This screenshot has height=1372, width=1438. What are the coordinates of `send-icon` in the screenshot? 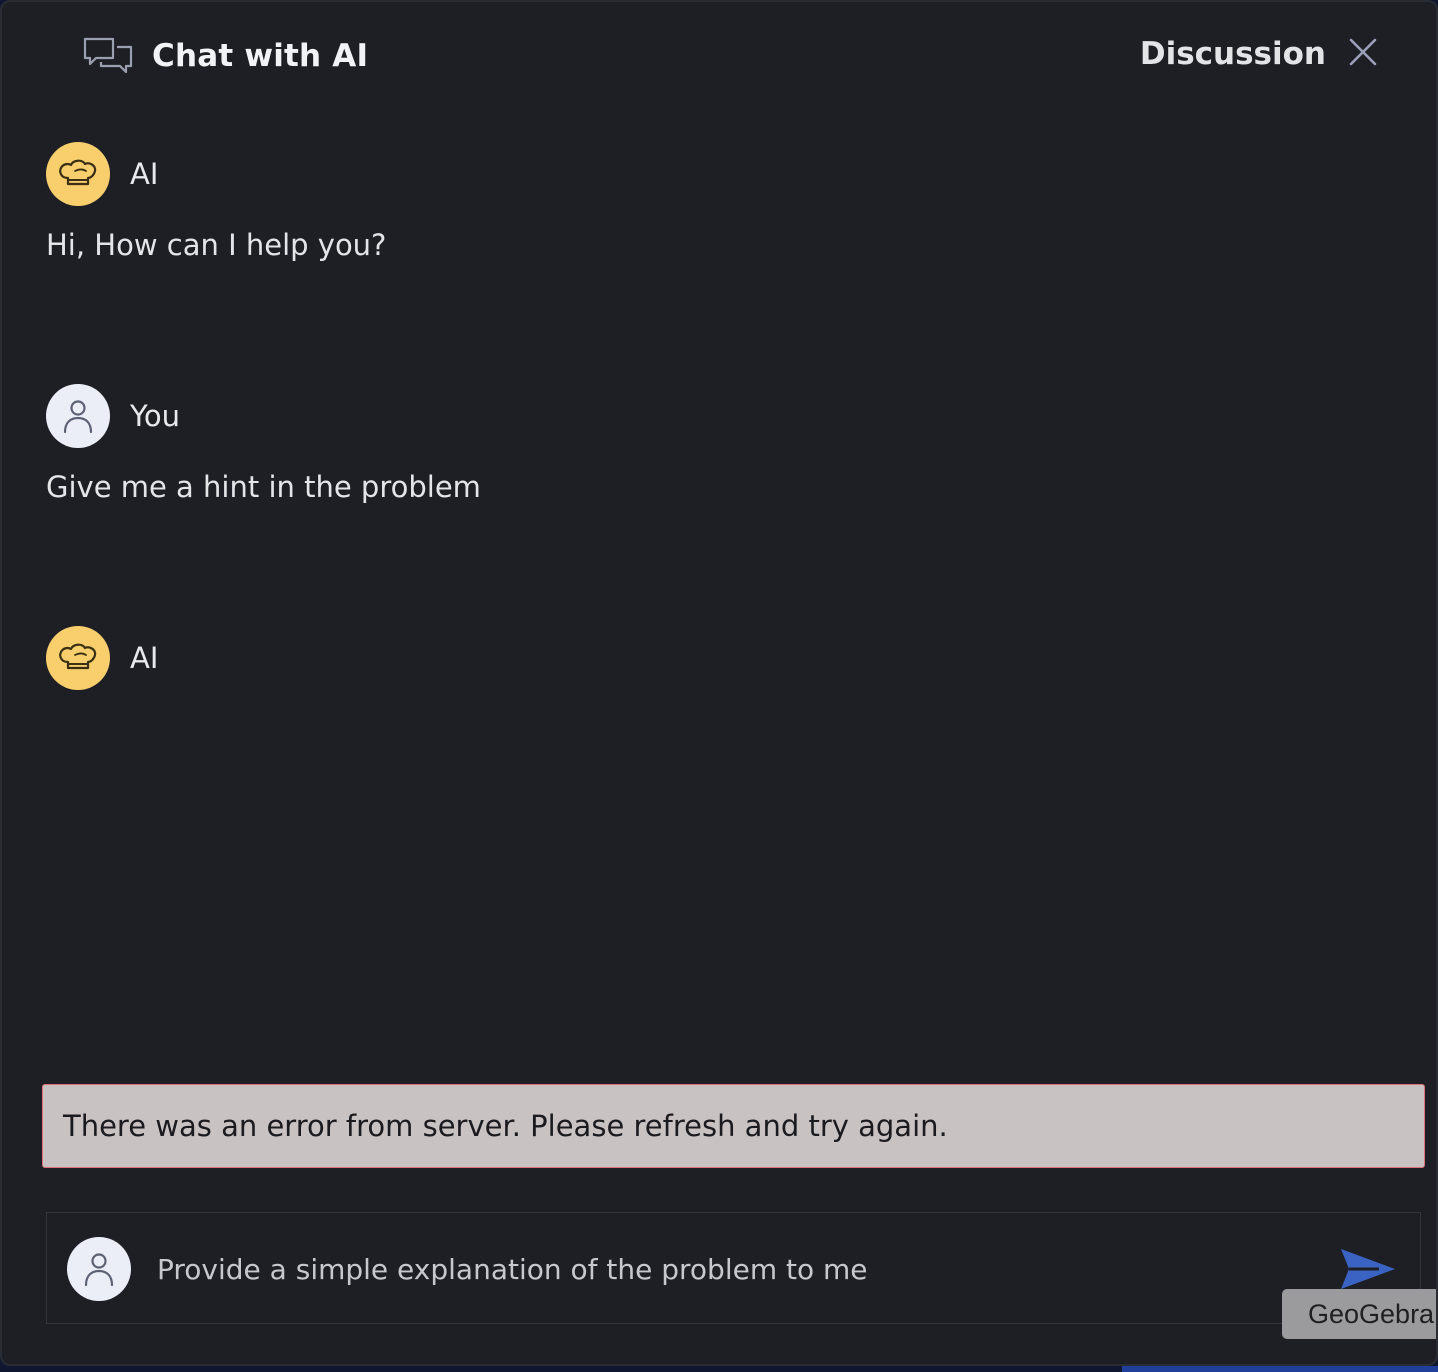 It's located at (1368, 1269).